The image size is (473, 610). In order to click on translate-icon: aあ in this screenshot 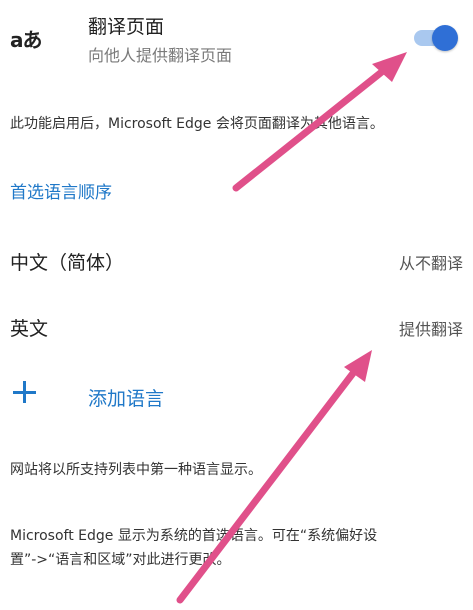, I will do `click(26, 40)`.